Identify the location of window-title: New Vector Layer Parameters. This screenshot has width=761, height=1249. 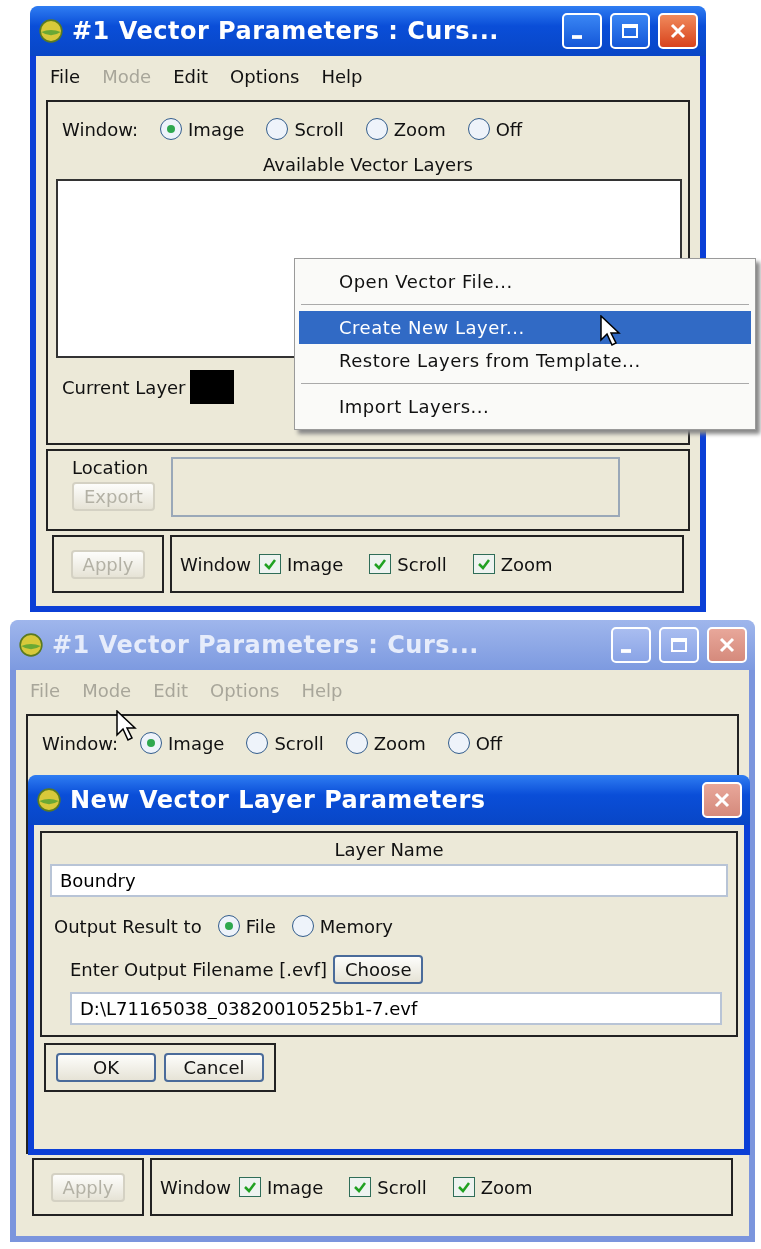
(278, 800).